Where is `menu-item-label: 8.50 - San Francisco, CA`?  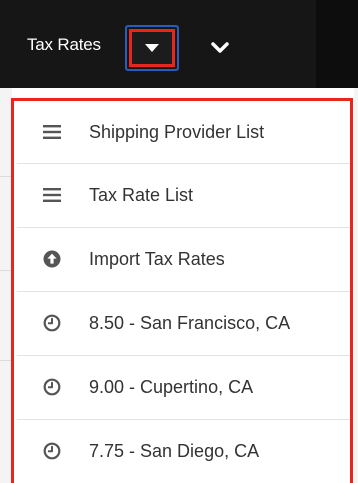 menu-item-label: 8.50 - San Francisco, CA is located at coordinates (190, 322).